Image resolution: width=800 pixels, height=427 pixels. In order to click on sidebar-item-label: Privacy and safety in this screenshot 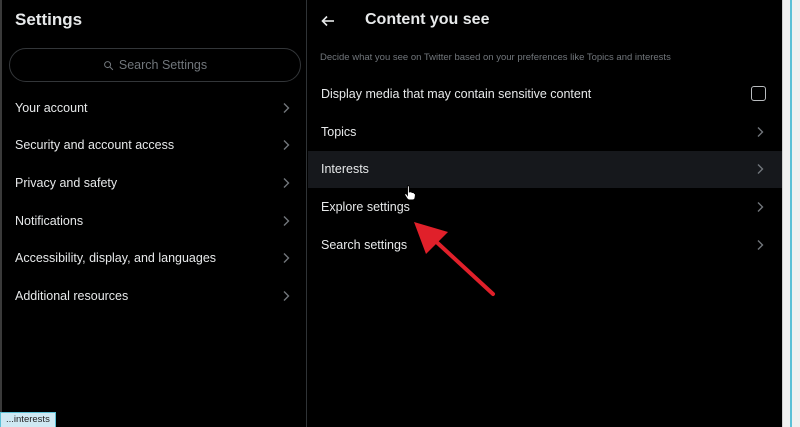, I will do `click(66, 182)`.